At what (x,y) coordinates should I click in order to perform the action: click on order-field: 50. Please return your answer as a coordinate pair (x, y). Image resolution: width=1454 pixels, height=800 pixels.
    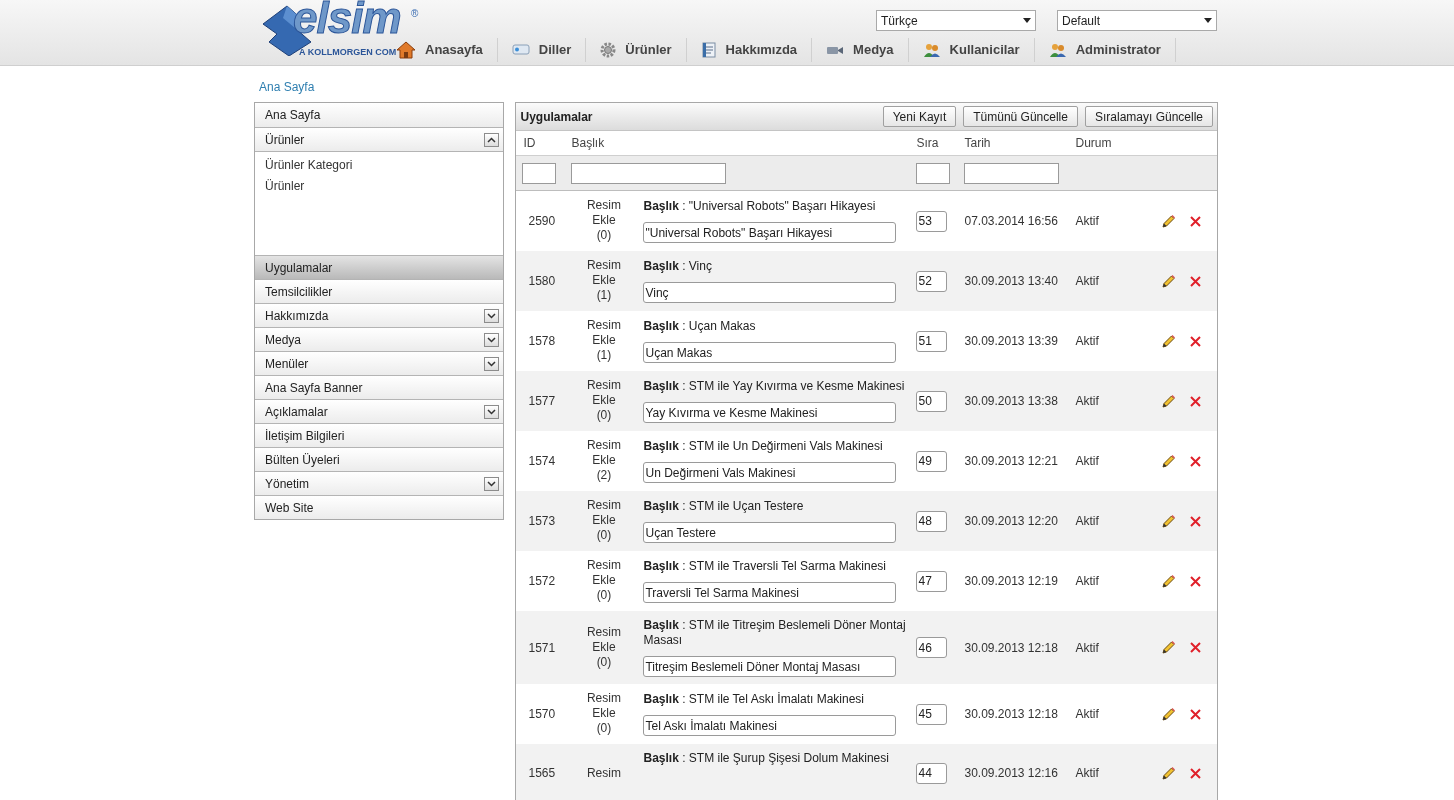
    Looking at the image, I should click on (932, 401).